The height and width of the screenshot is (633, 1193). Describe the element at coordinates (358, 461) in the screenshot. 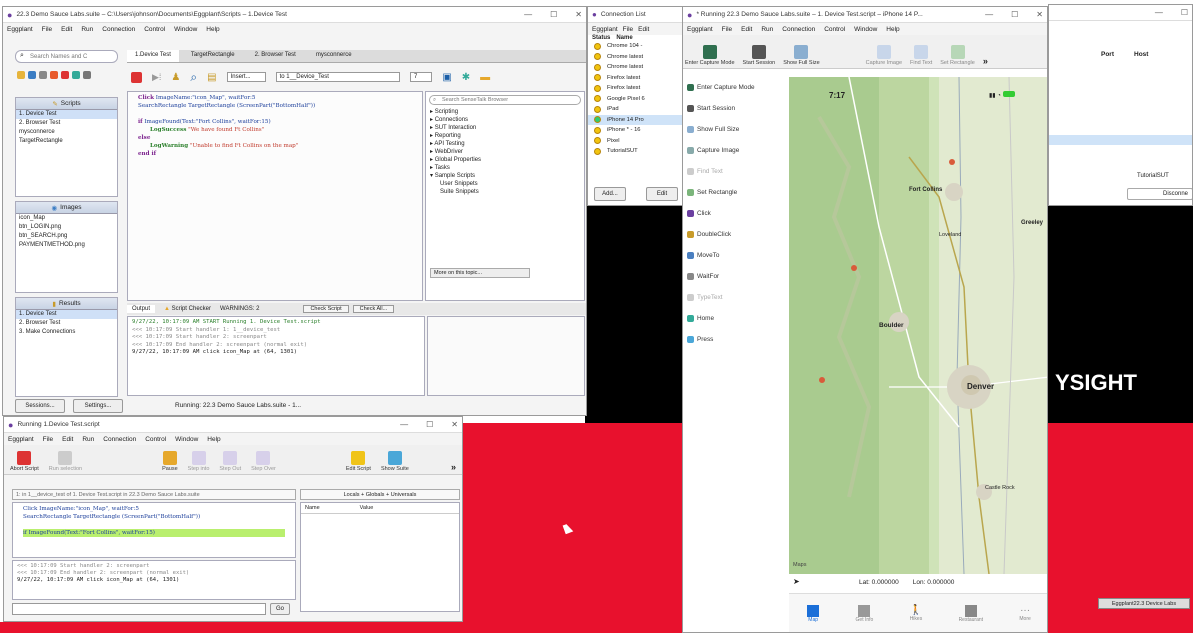

I see `edit-script-button: Edit Script` at that location.